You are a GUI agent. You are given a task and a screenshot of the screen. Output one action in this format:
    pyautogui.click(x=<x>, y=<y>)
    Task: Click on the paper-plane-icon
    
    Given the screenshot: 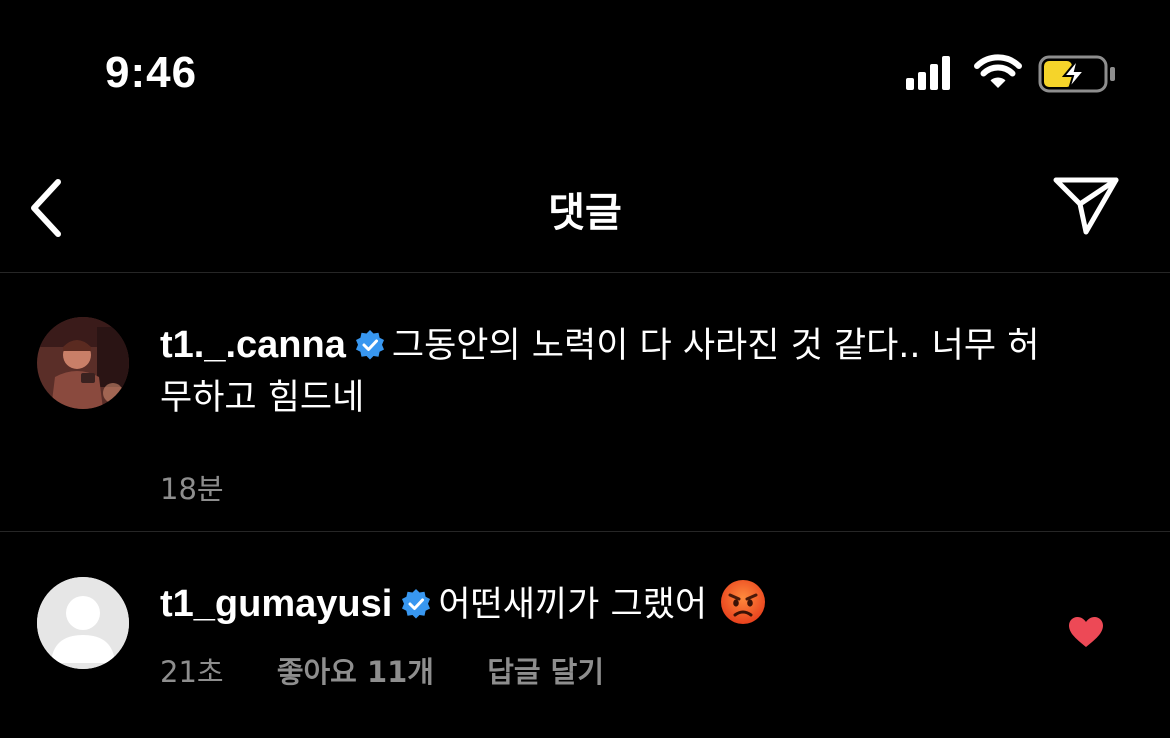 What is the action you would take?
    pyautogui.click(x=1086, y=206)
    